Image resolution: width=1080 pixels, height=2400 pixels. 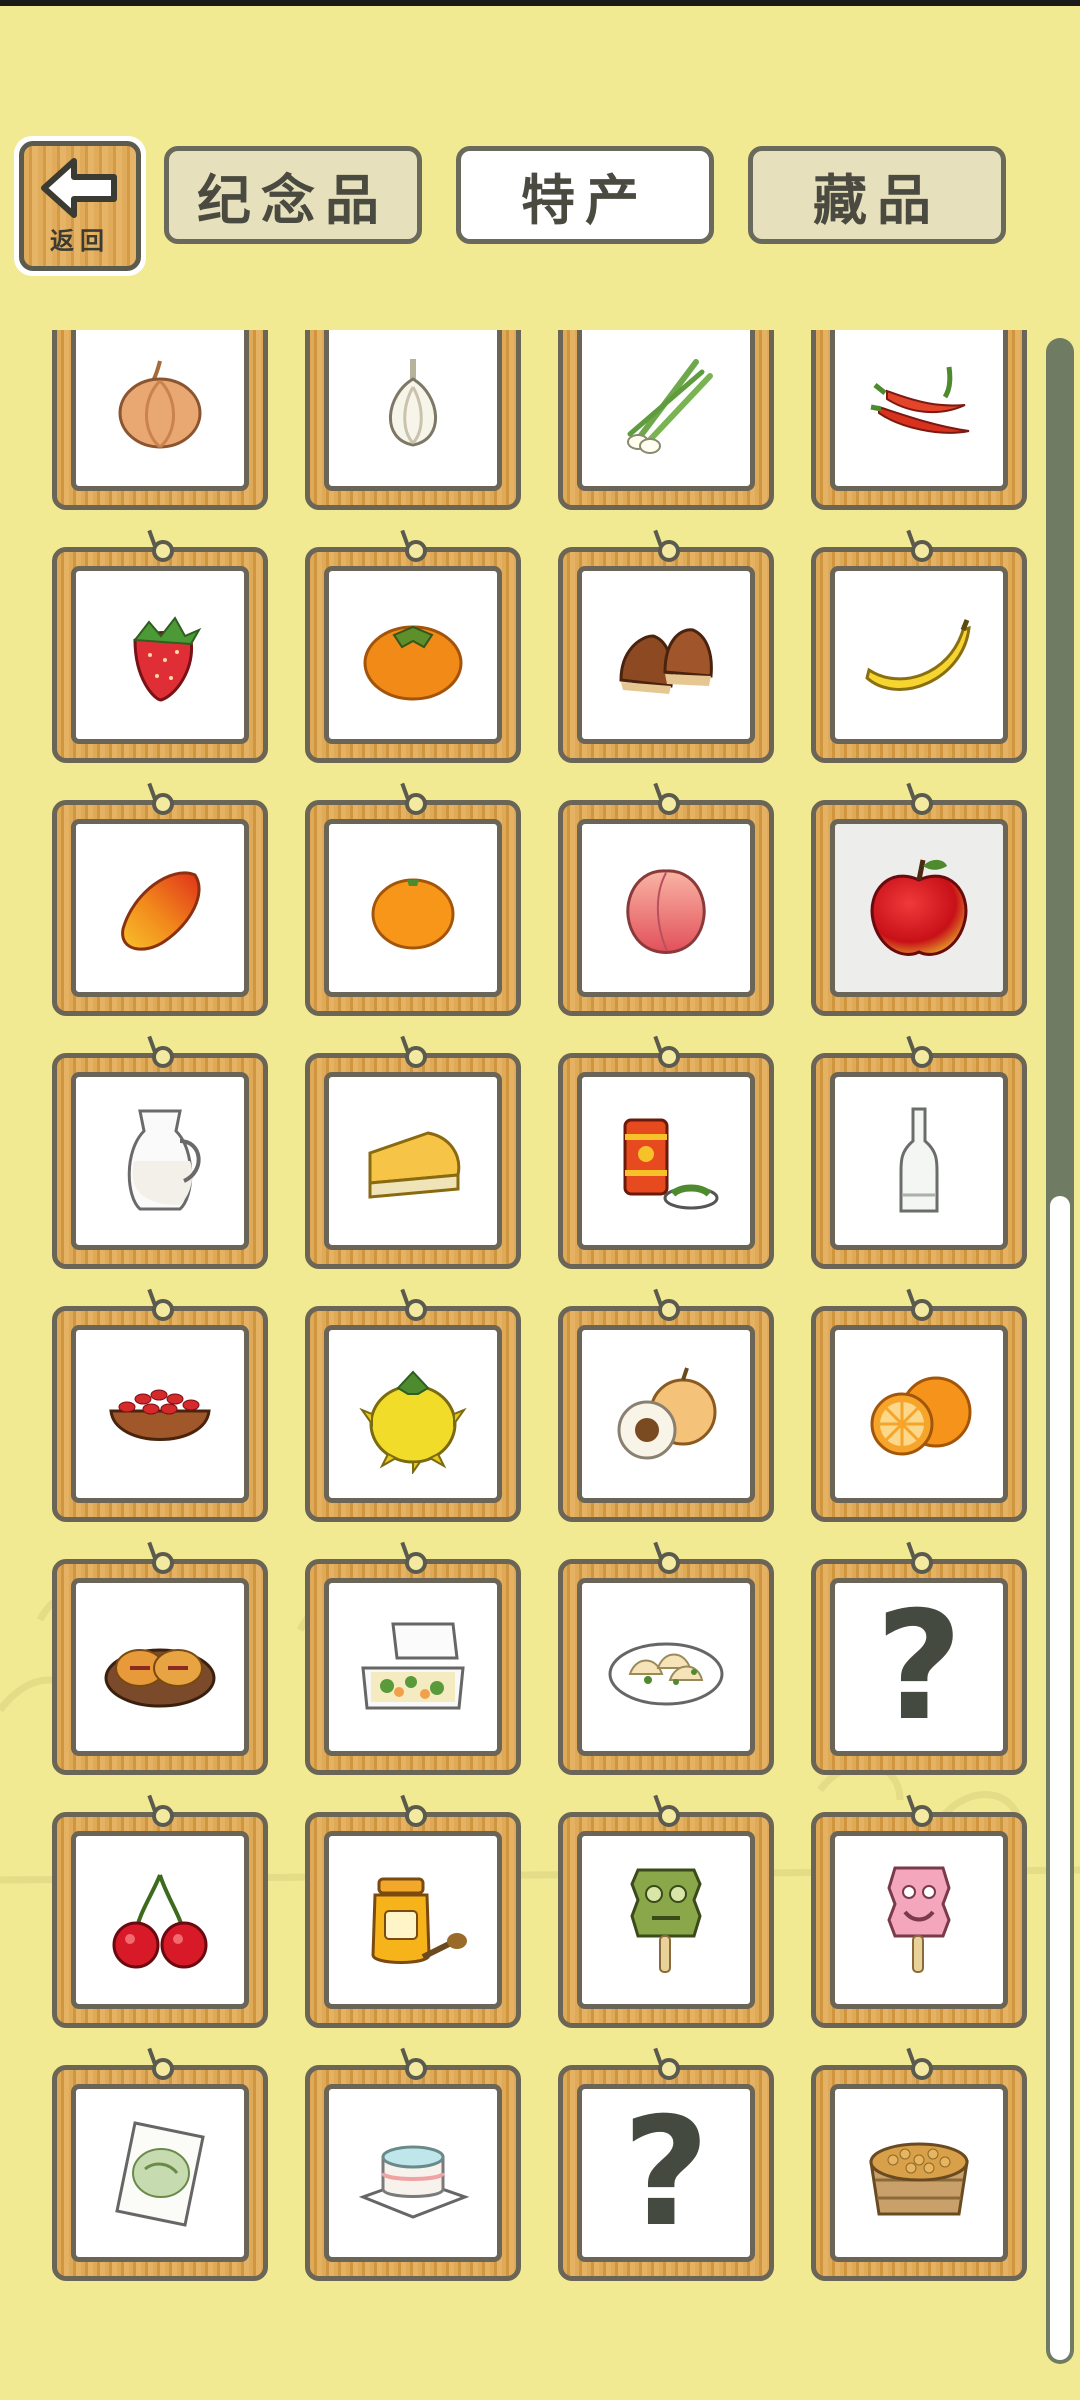 I want to click on status-bar, so click(x=540, y=3).